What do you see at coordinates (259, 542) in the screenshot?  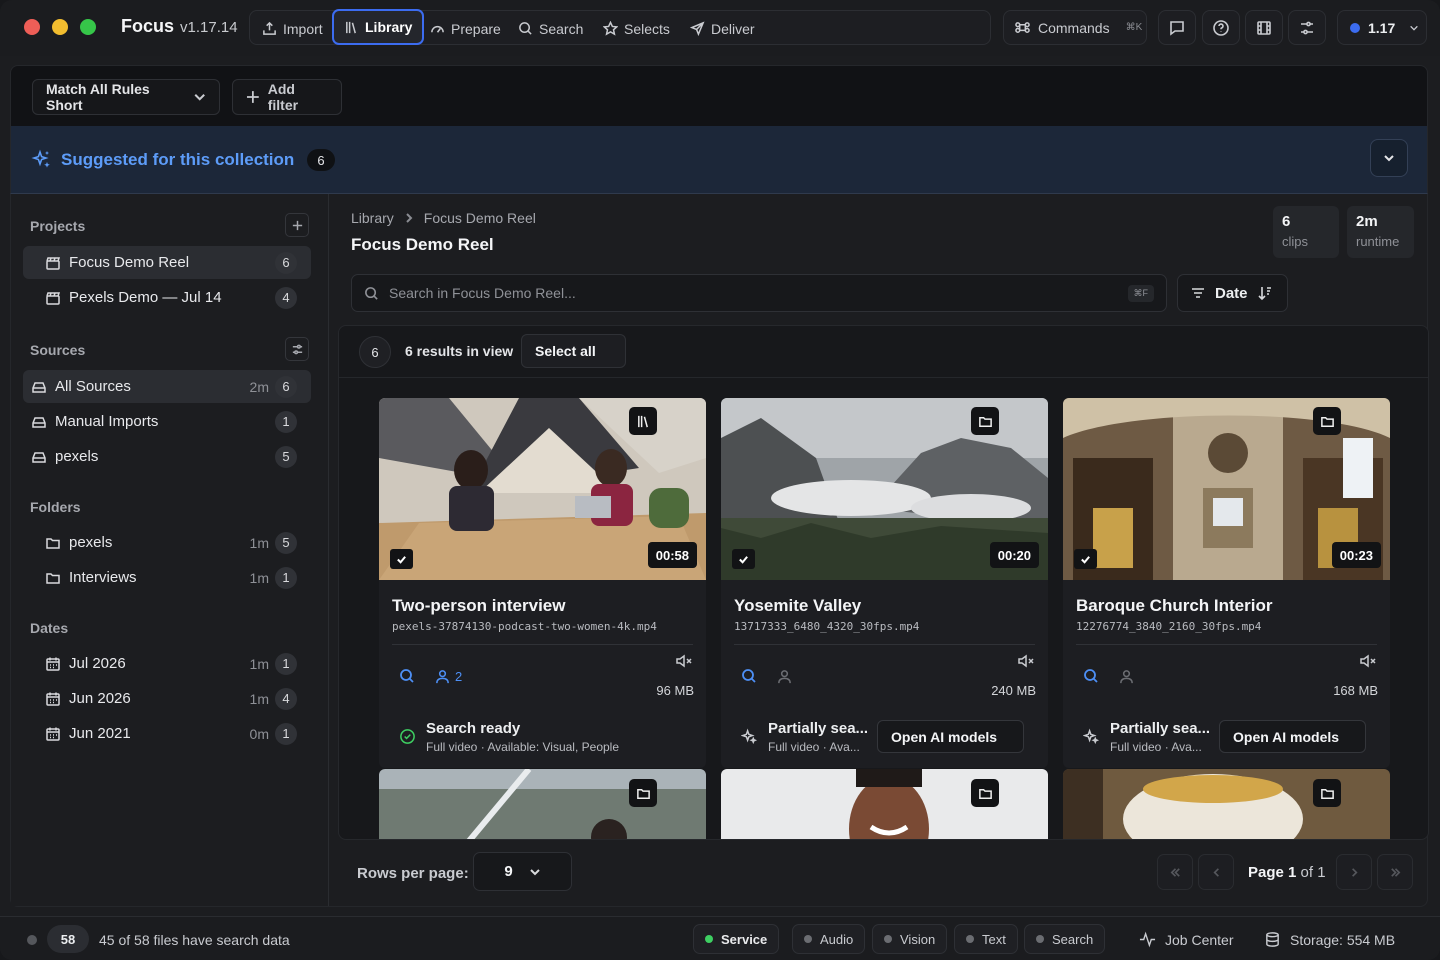 I see `sidebar-item-meta: 1m` at bounding box center [259, 542].